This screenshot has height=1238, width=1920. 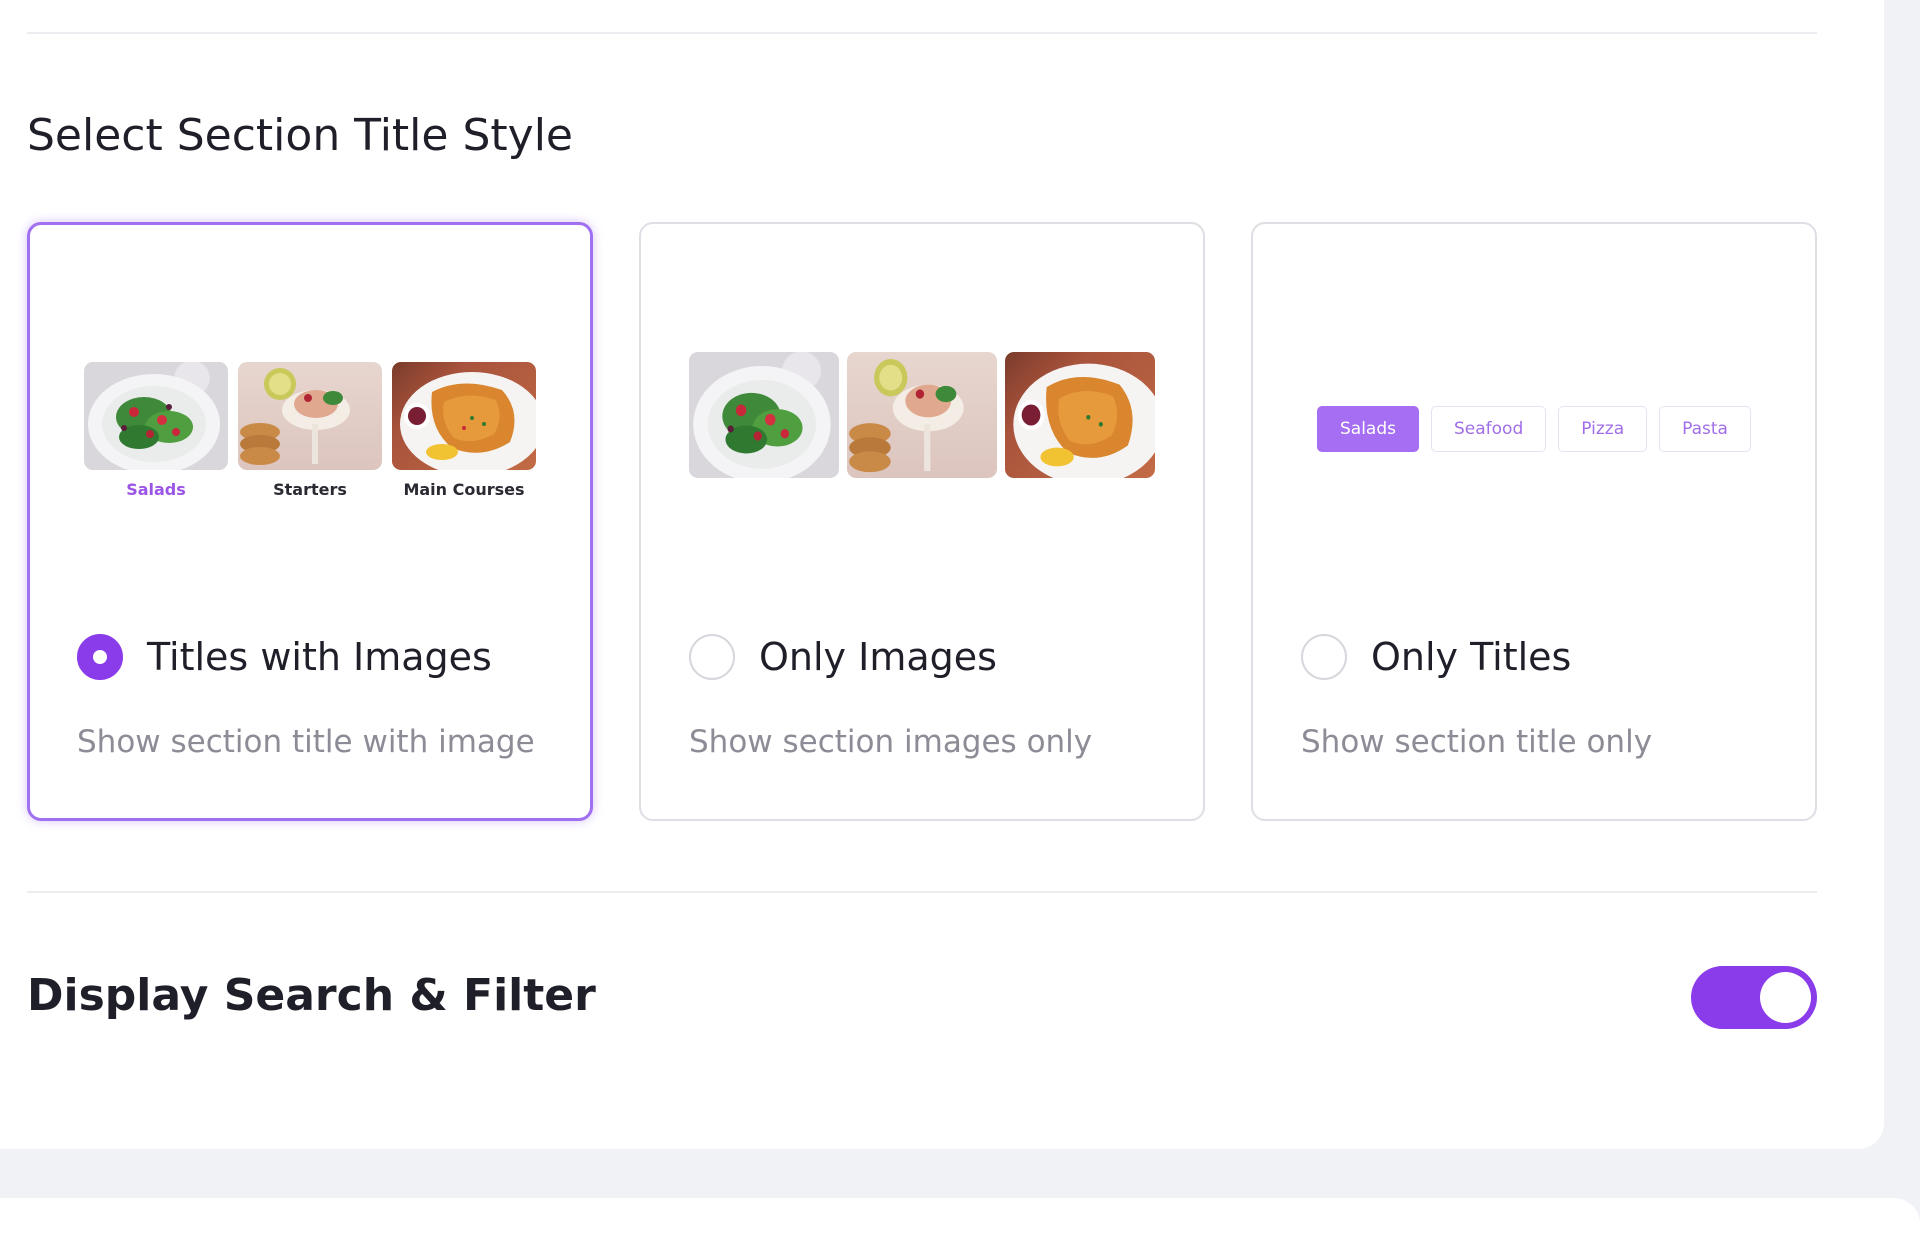 What do you see at coordinates (310, 489) in the screenshot?
I see `thumb-caption-starters: Starters` at bounding box center [310, 489].